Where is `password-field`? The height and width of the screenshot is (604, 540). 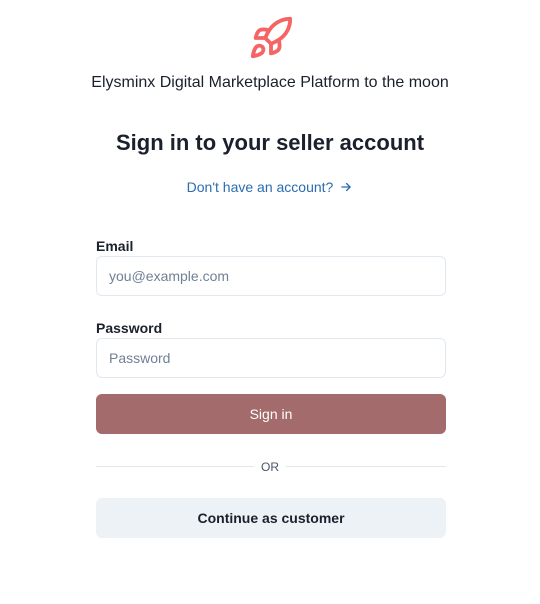 password-field is located at coordinates (271, 358).